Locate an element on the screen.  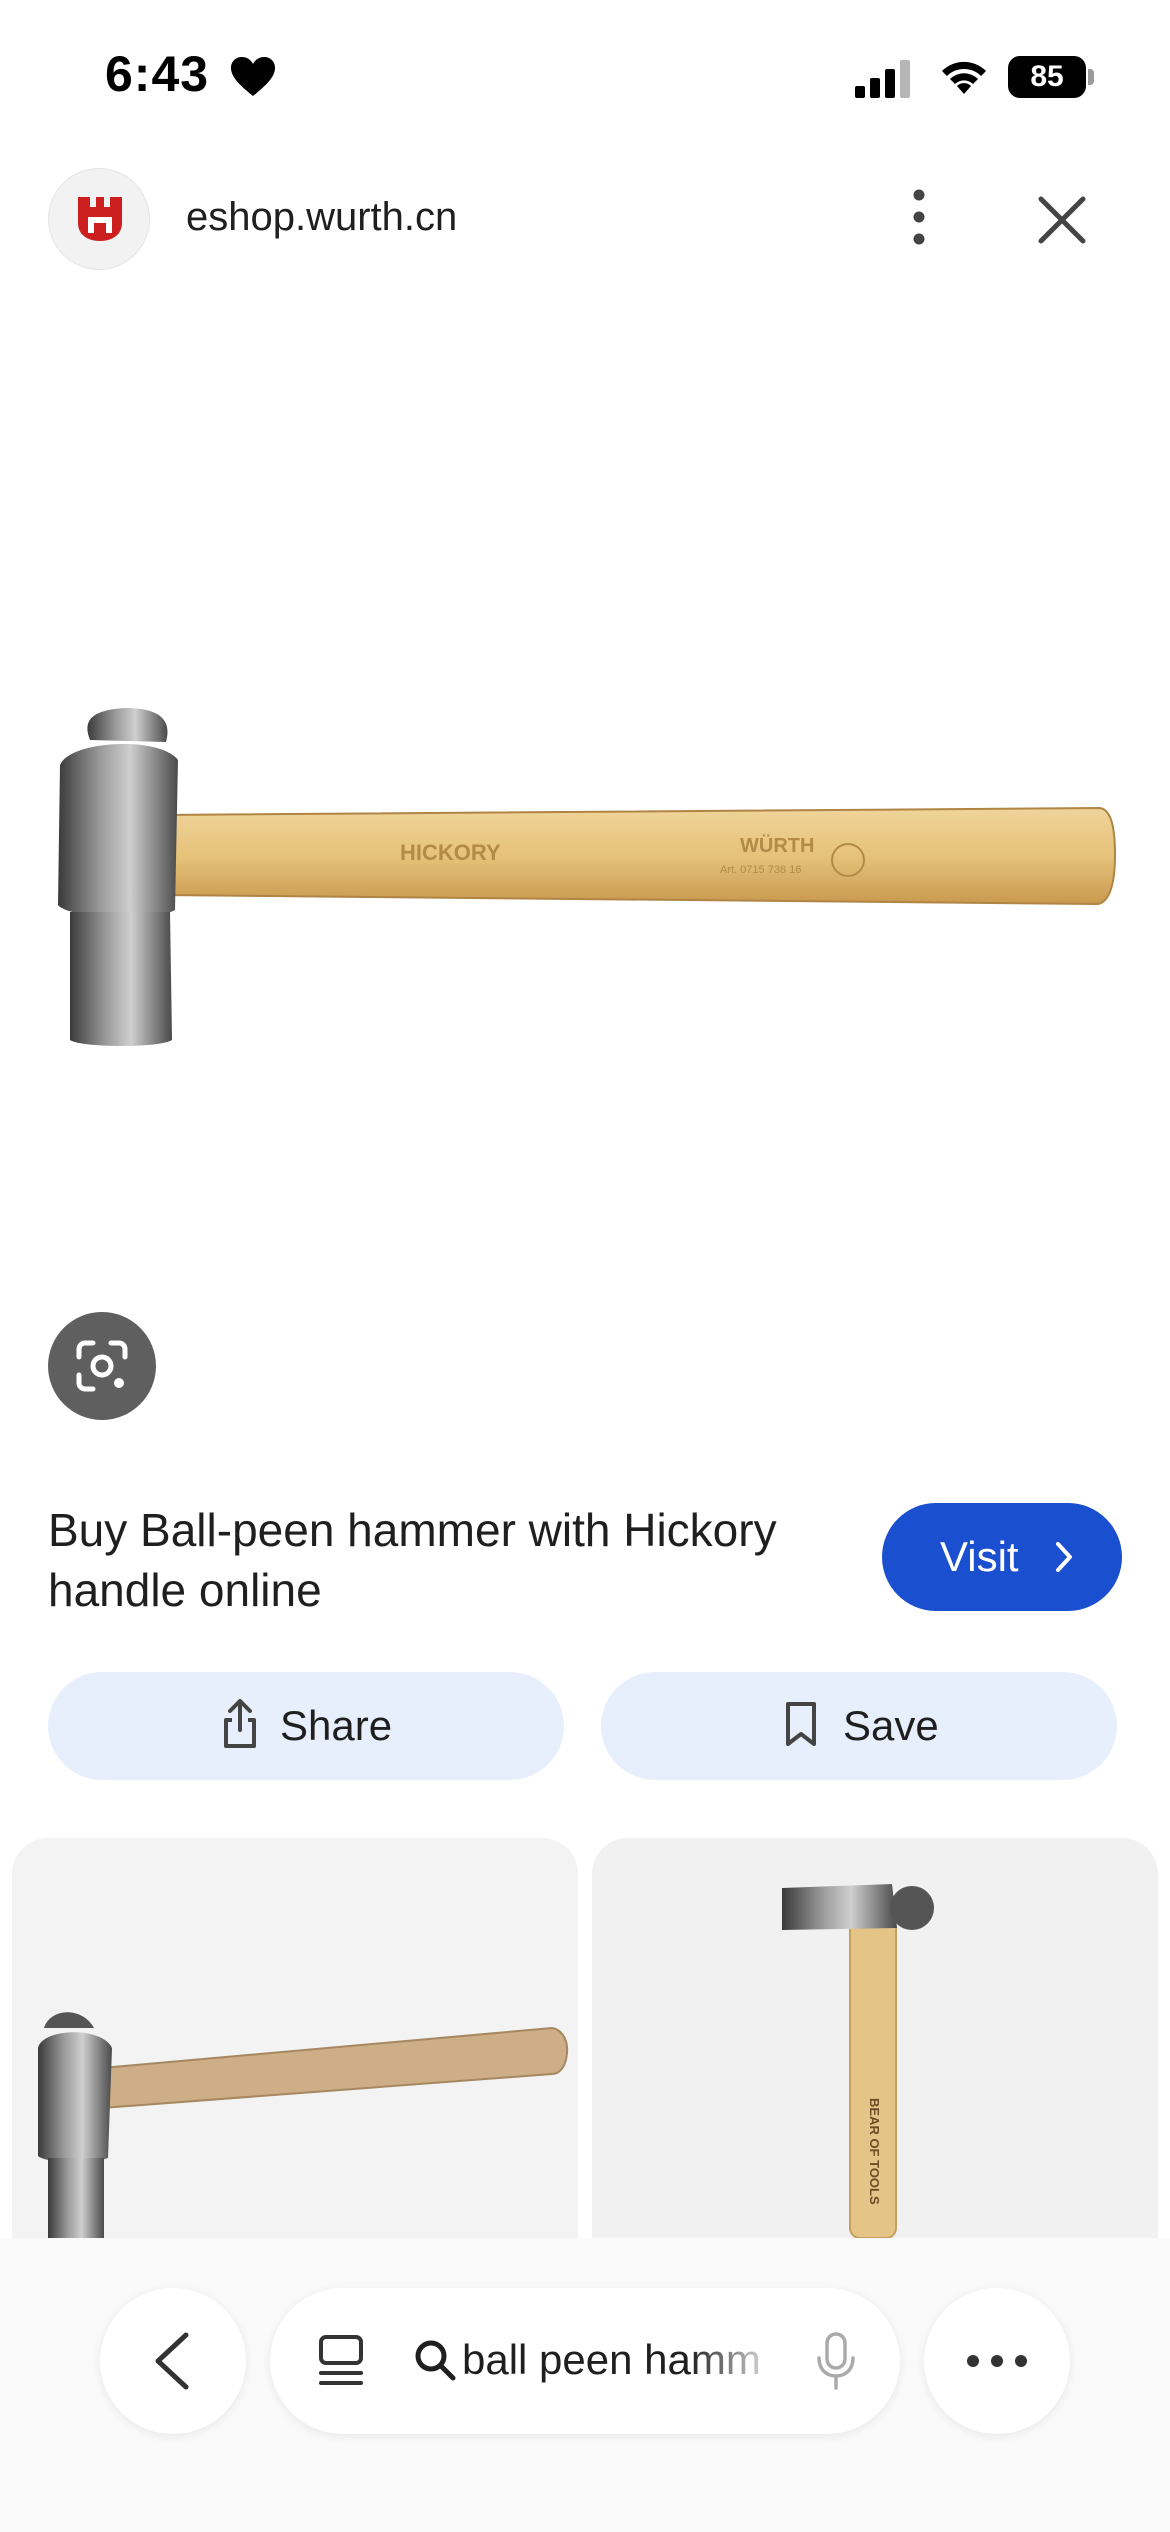
more-options-icon is located at coordinates (919, 217).